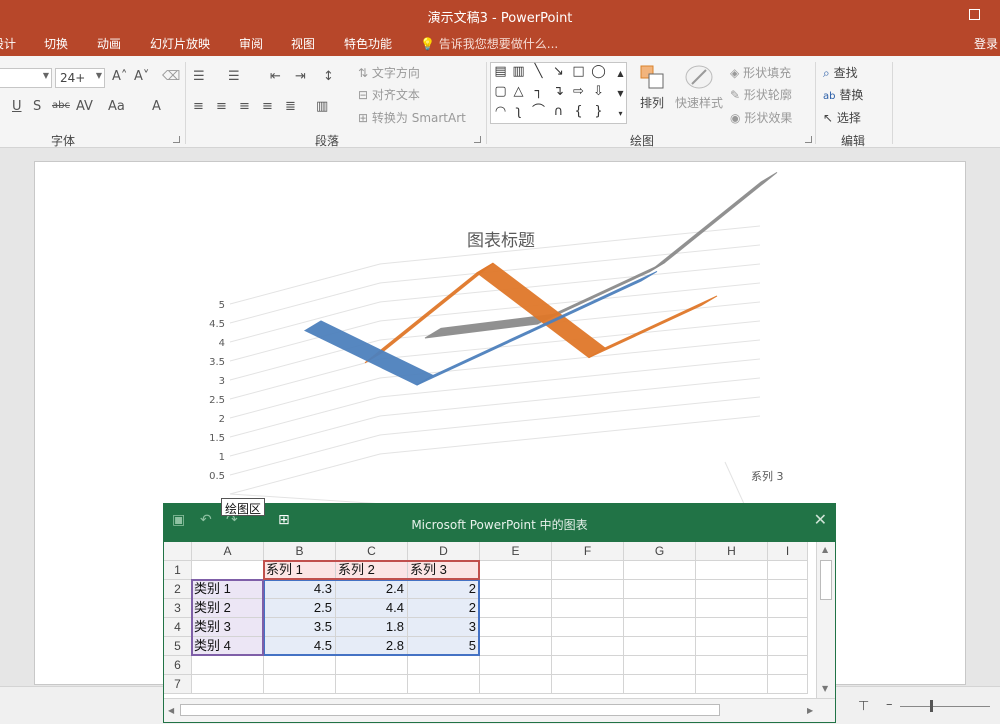 The image size is (1000, 724). I want to click on bullets-icon: ☰, so click(199, 76).